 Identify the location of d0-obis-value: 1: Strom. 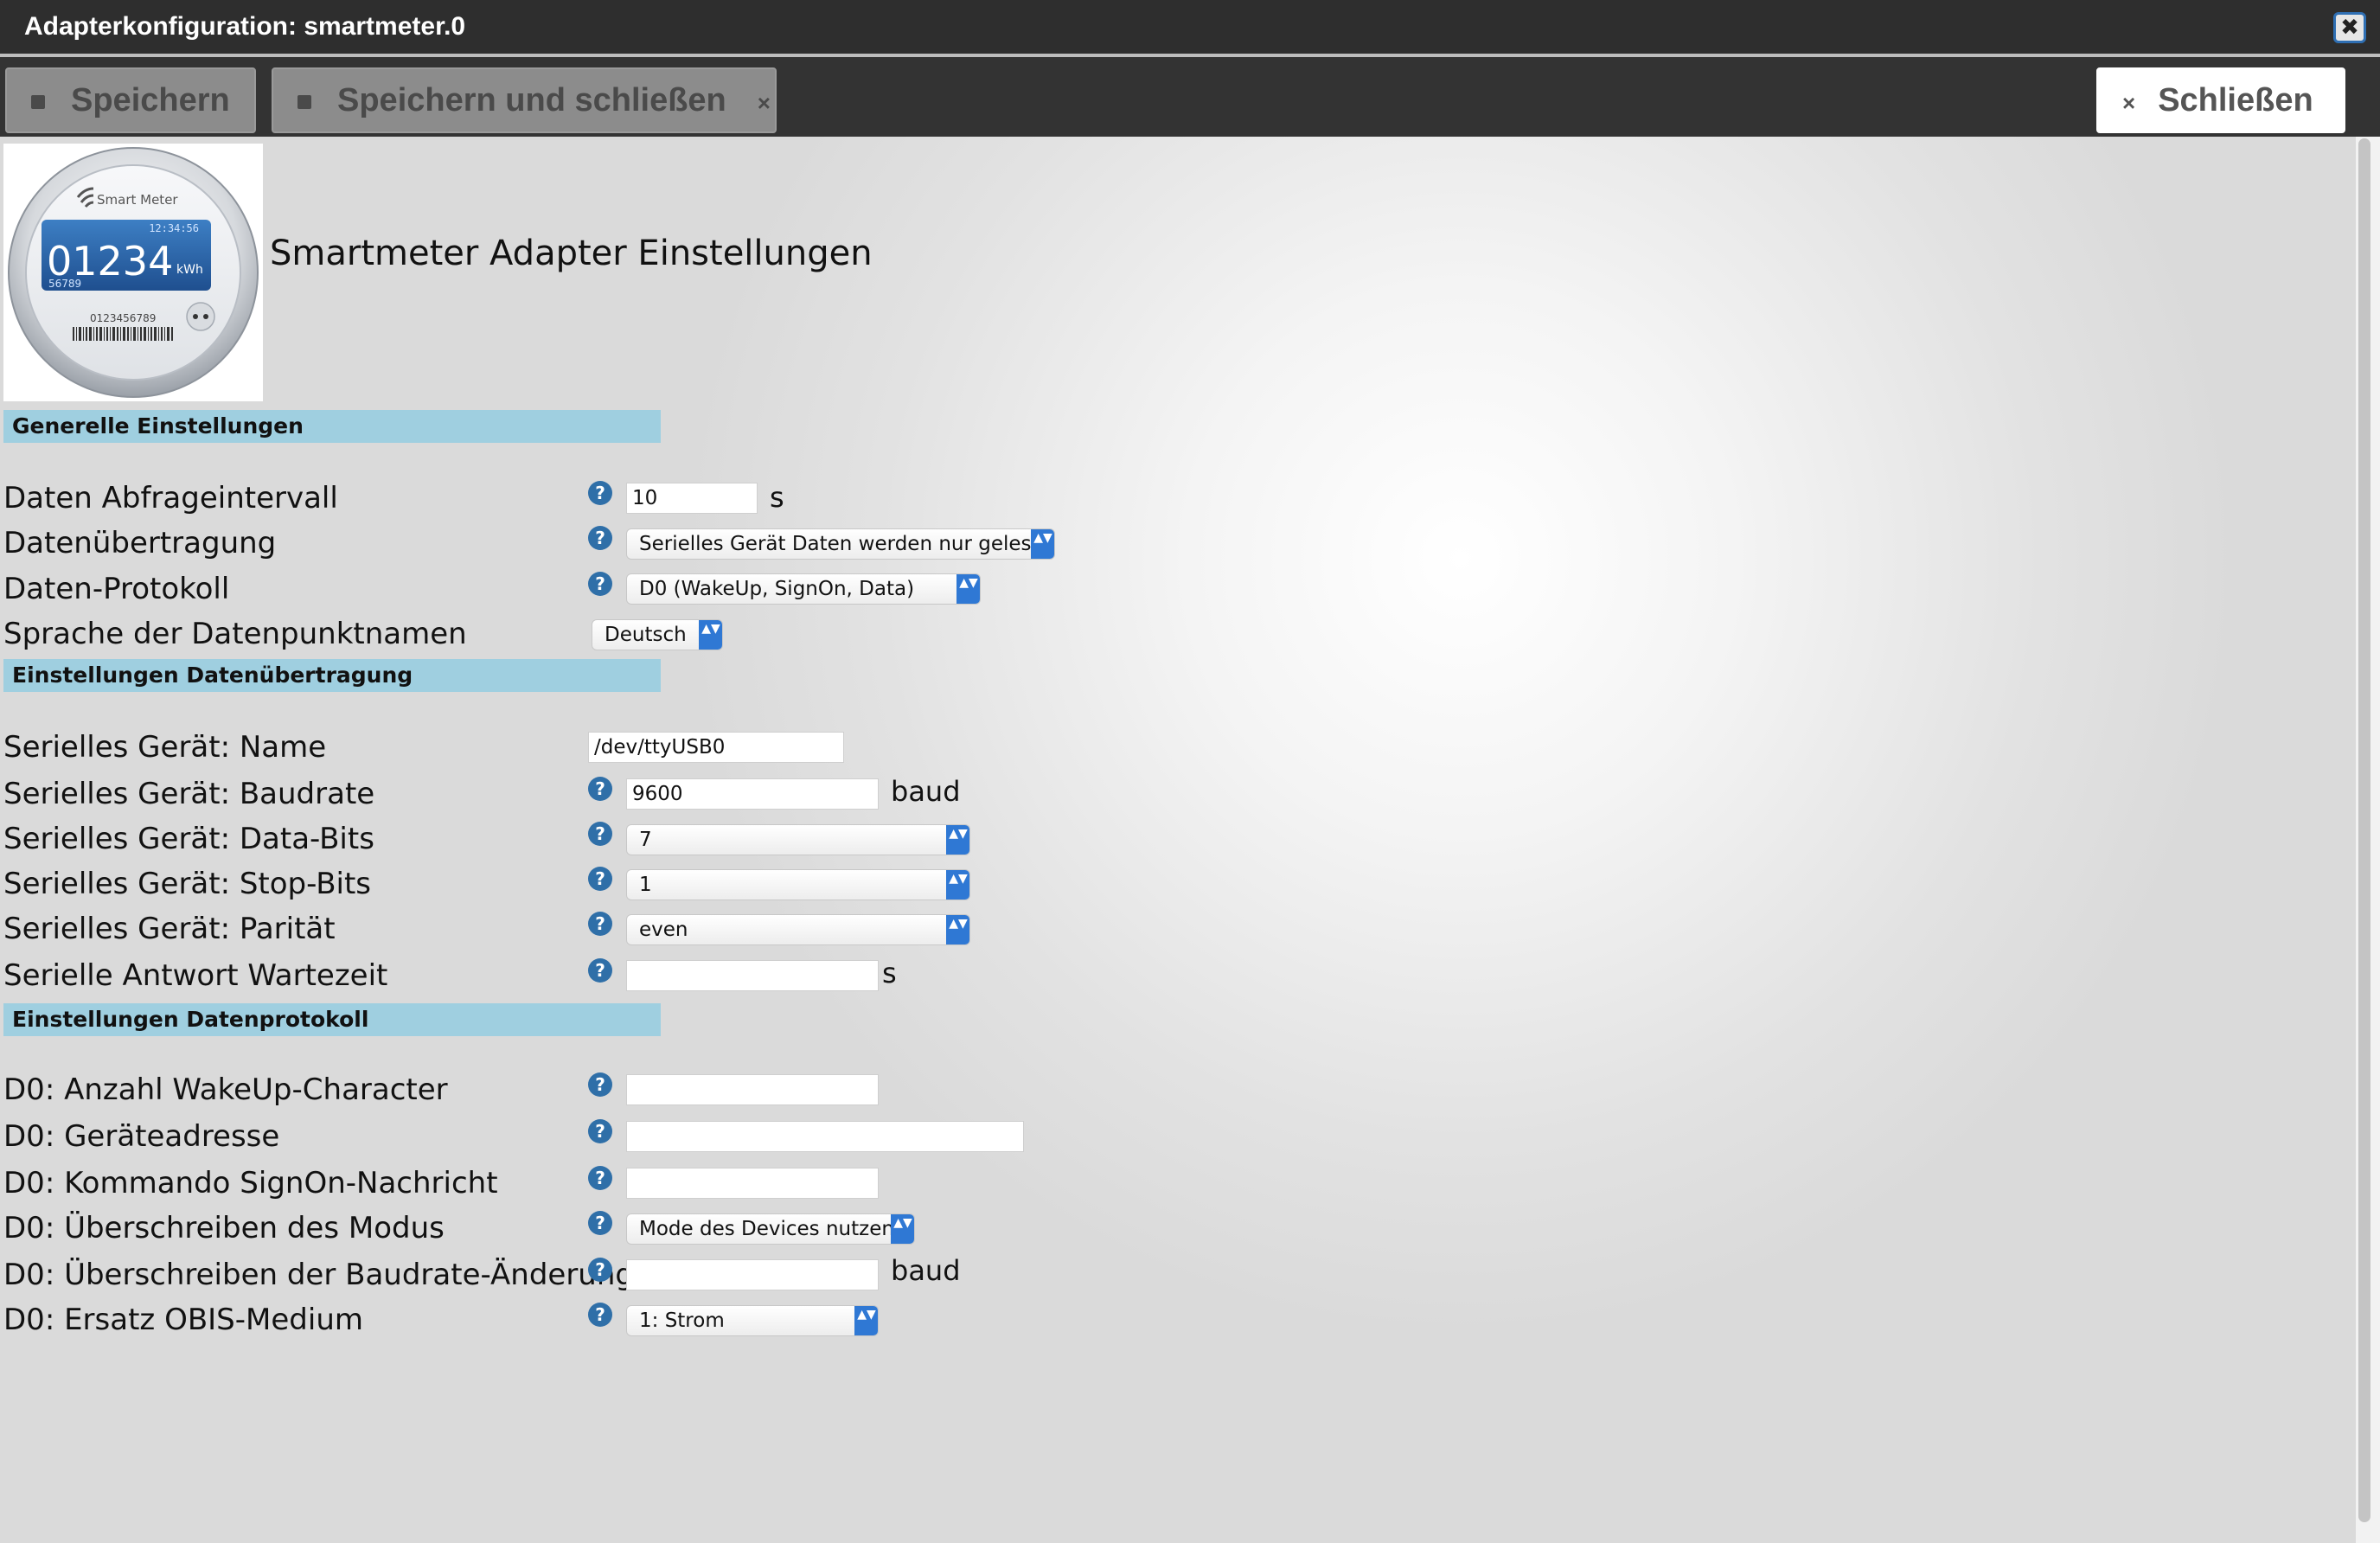
(682, 1320).